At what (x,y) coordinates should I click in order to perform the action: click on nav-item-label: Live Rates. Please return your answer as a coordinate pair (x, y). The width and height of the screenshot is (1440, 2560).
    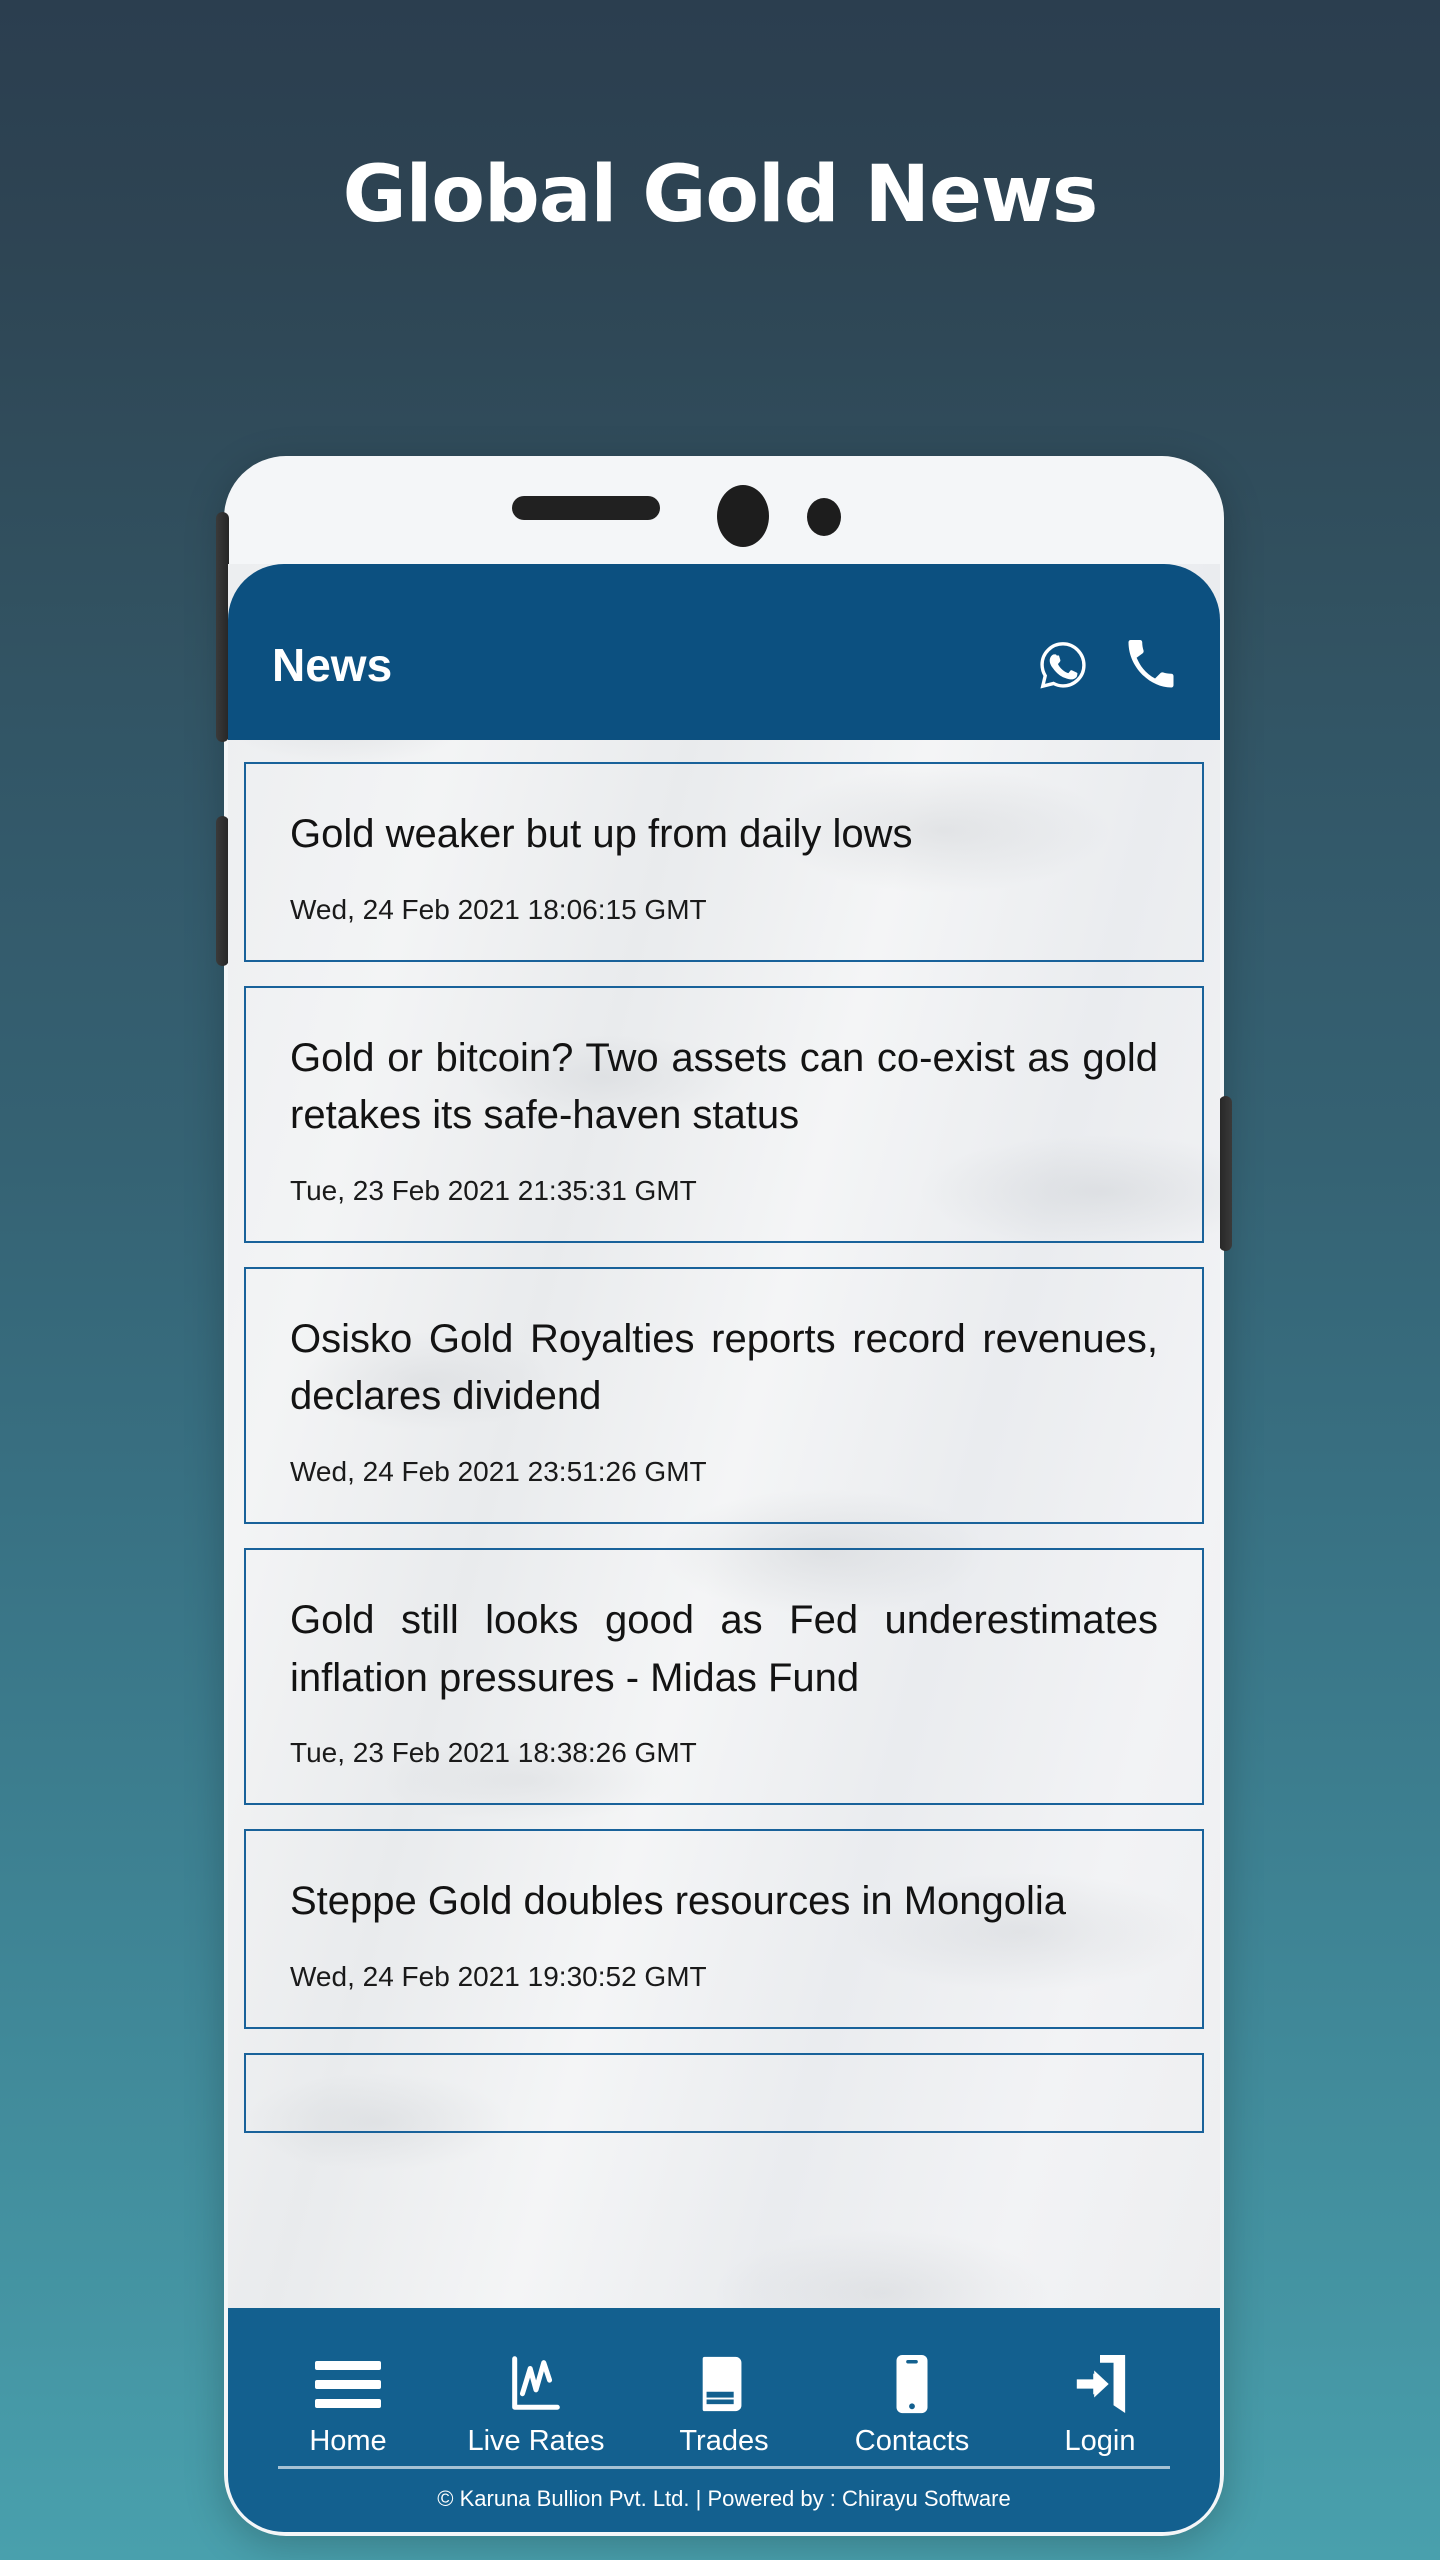
    Looking at the image, I should click on (536, 2441).